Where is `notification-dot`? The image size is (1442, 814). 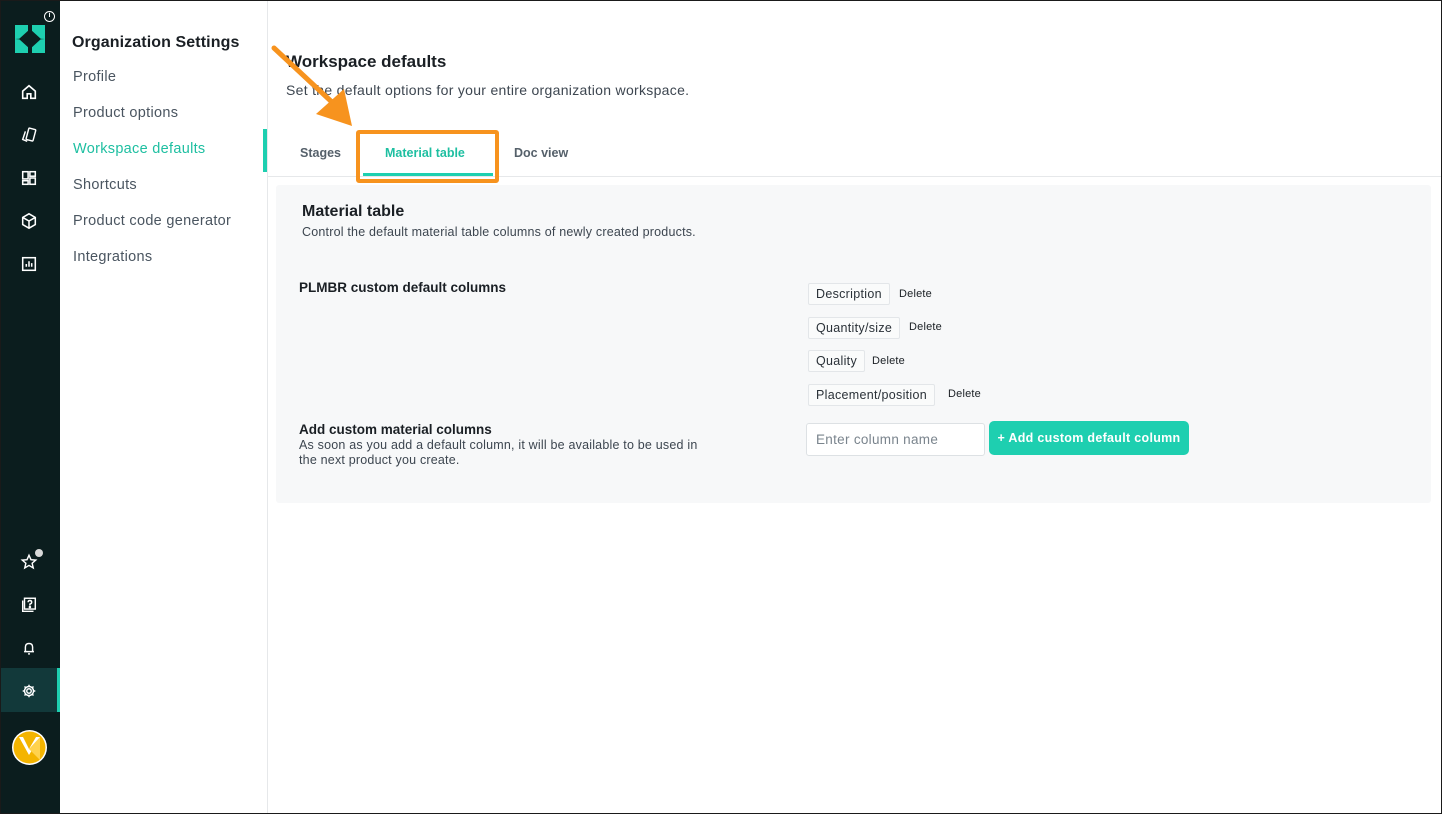
notification-dot is located at coordinates (39, 553).